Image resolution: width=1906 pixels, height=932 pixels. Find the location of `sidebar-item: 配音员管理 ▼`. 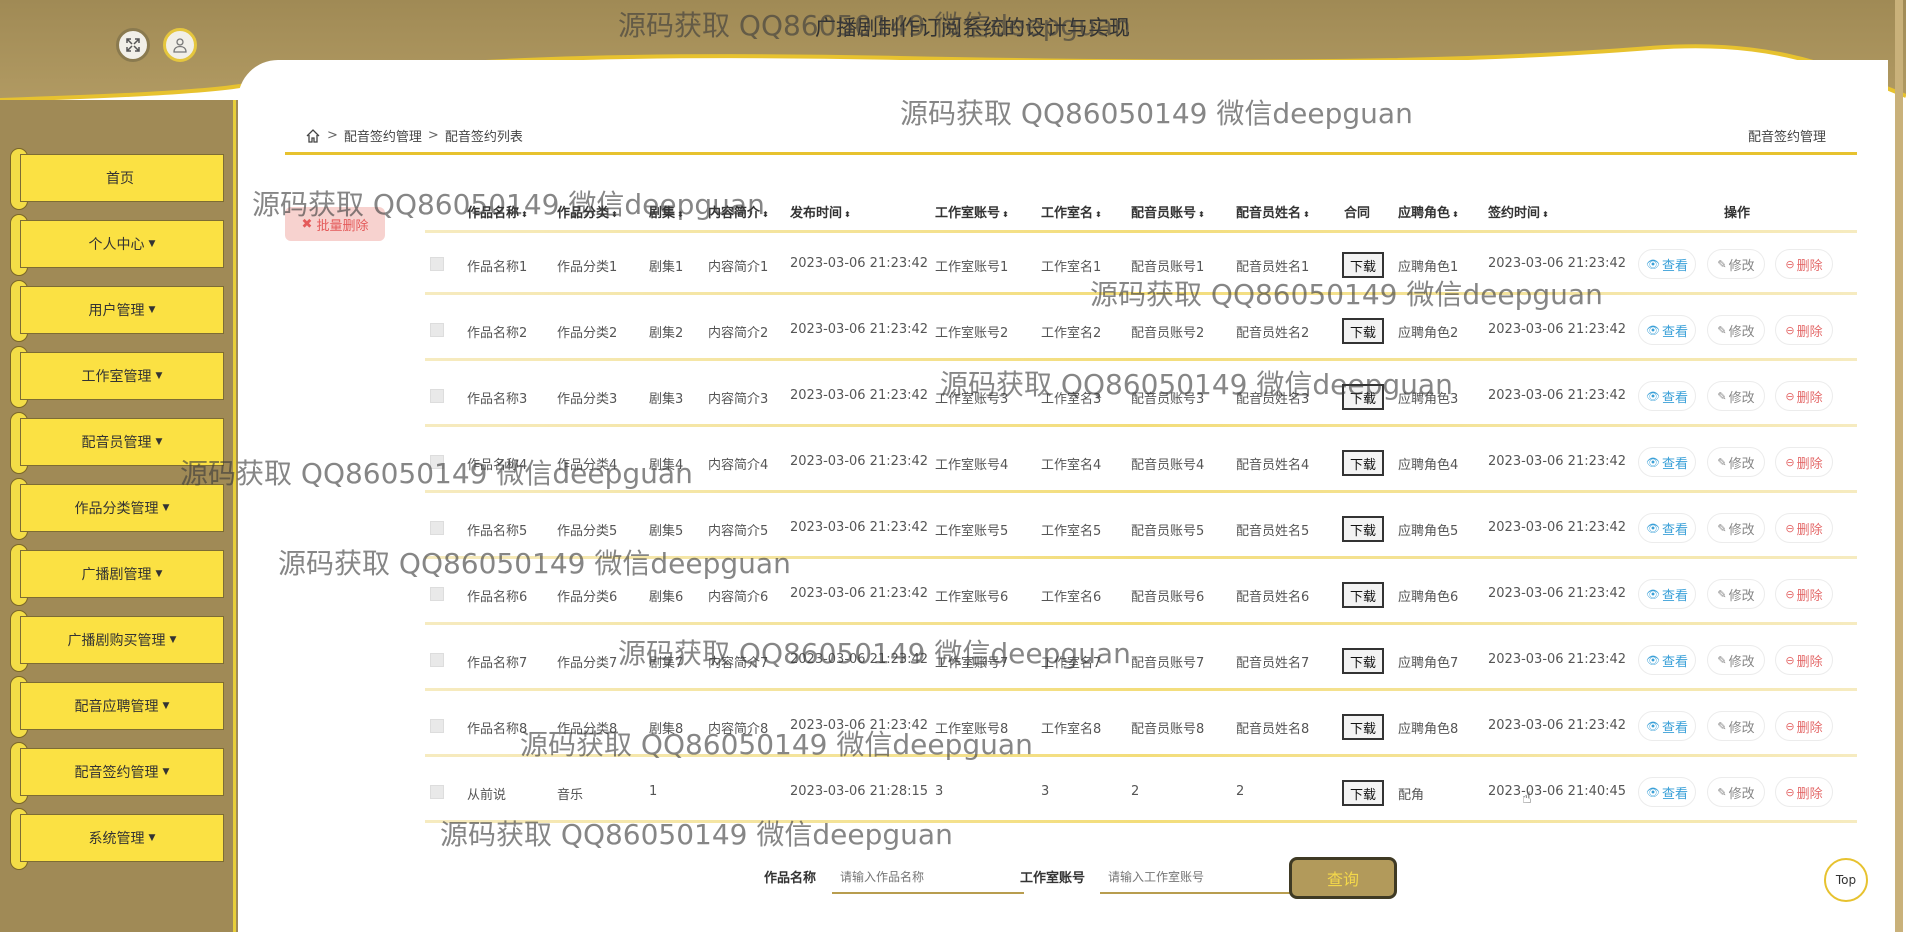

sidebar-item: 配音员管理 ▼ is located at coordinates (117, 443).